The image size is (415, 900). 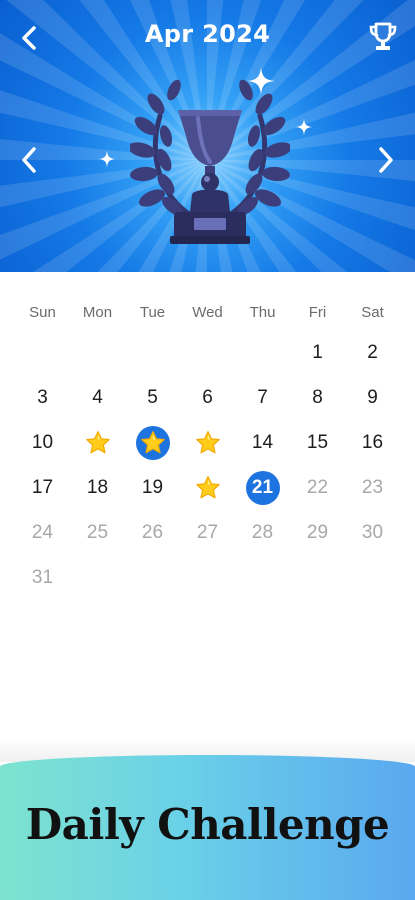 What do you see at coordinates (42, 312) in the screenshot?
I see `weekday-label: Sun` at bounding box center [42, 312].